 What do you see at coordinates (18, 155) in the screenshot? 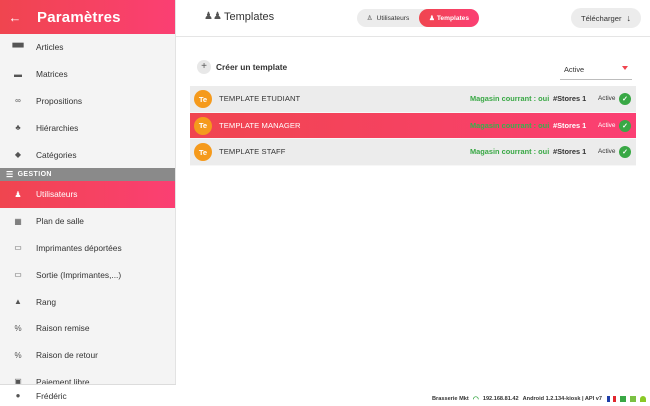
I see `tag-icon: ◆` at bounding box center [18, 155].